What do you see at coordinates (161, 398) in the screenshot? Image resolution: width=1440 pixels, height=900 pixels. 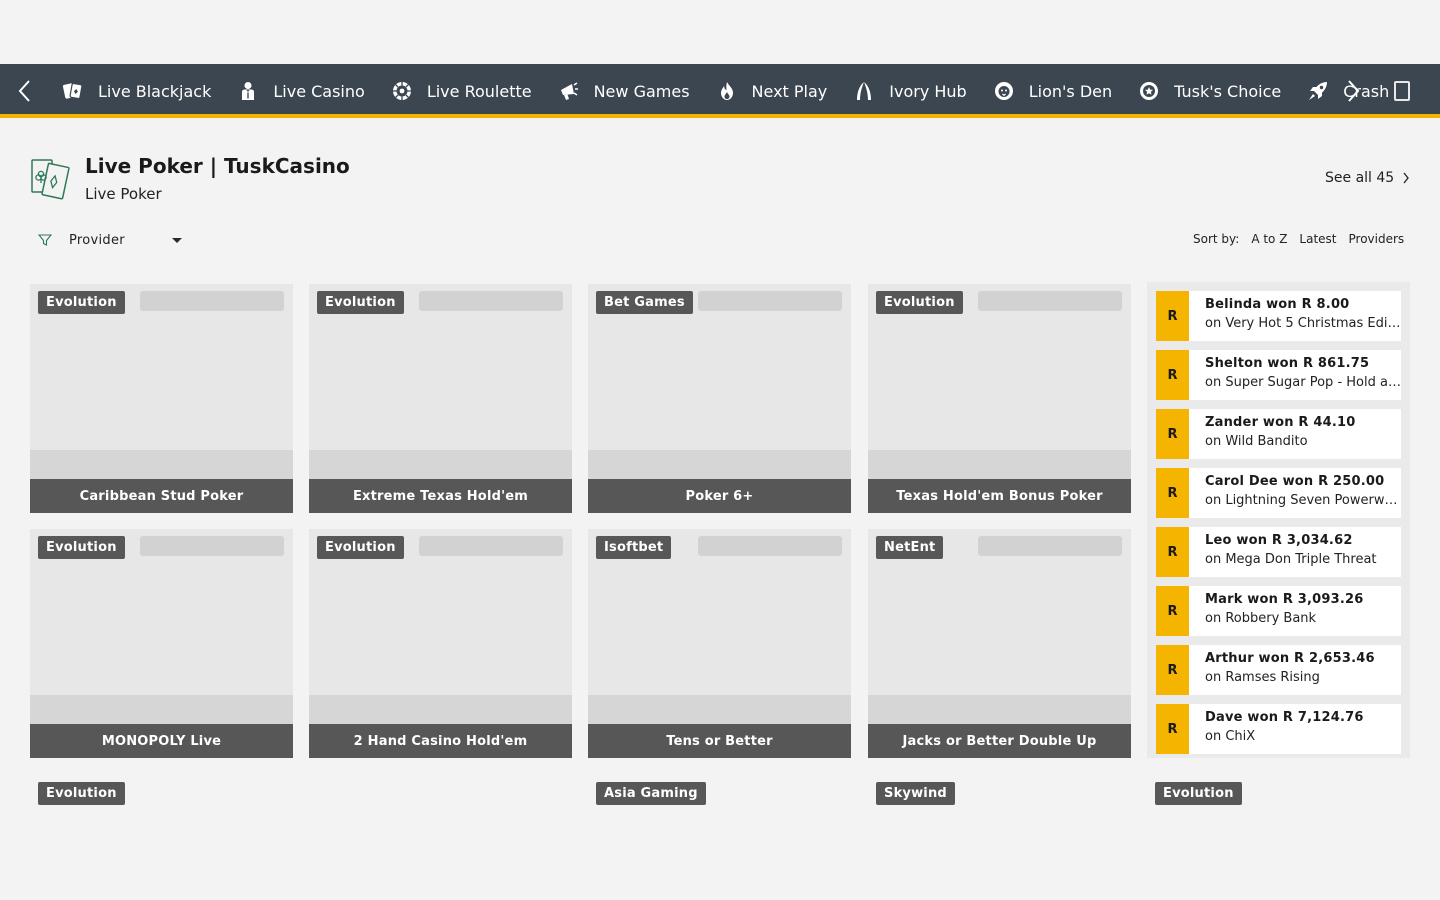 I see `game-card: Evolution Caribbean Stud Poker` at bounding box center [161, 398].